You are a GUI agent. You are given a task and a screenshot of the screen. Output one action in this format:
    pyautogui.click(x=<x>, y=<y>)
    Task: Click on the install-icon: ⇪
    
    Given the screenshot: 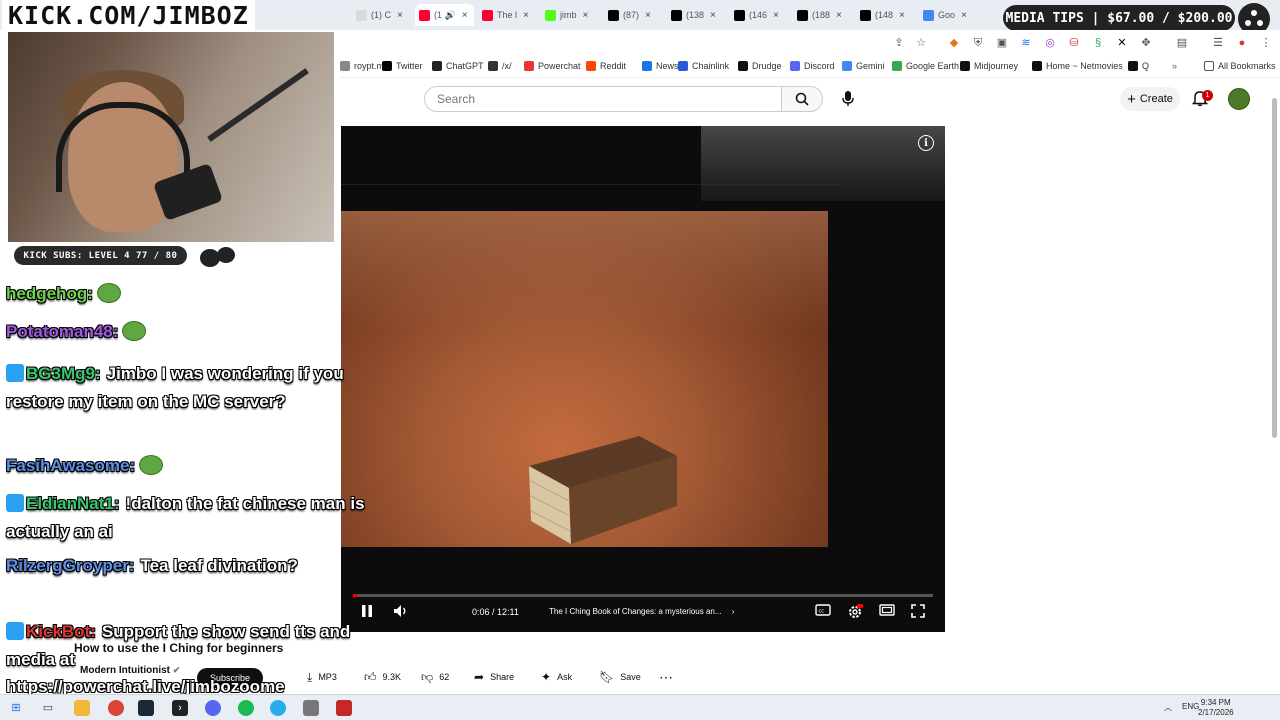 What is the action you would take?
    pyautogui.click(x=899, y=43)
    